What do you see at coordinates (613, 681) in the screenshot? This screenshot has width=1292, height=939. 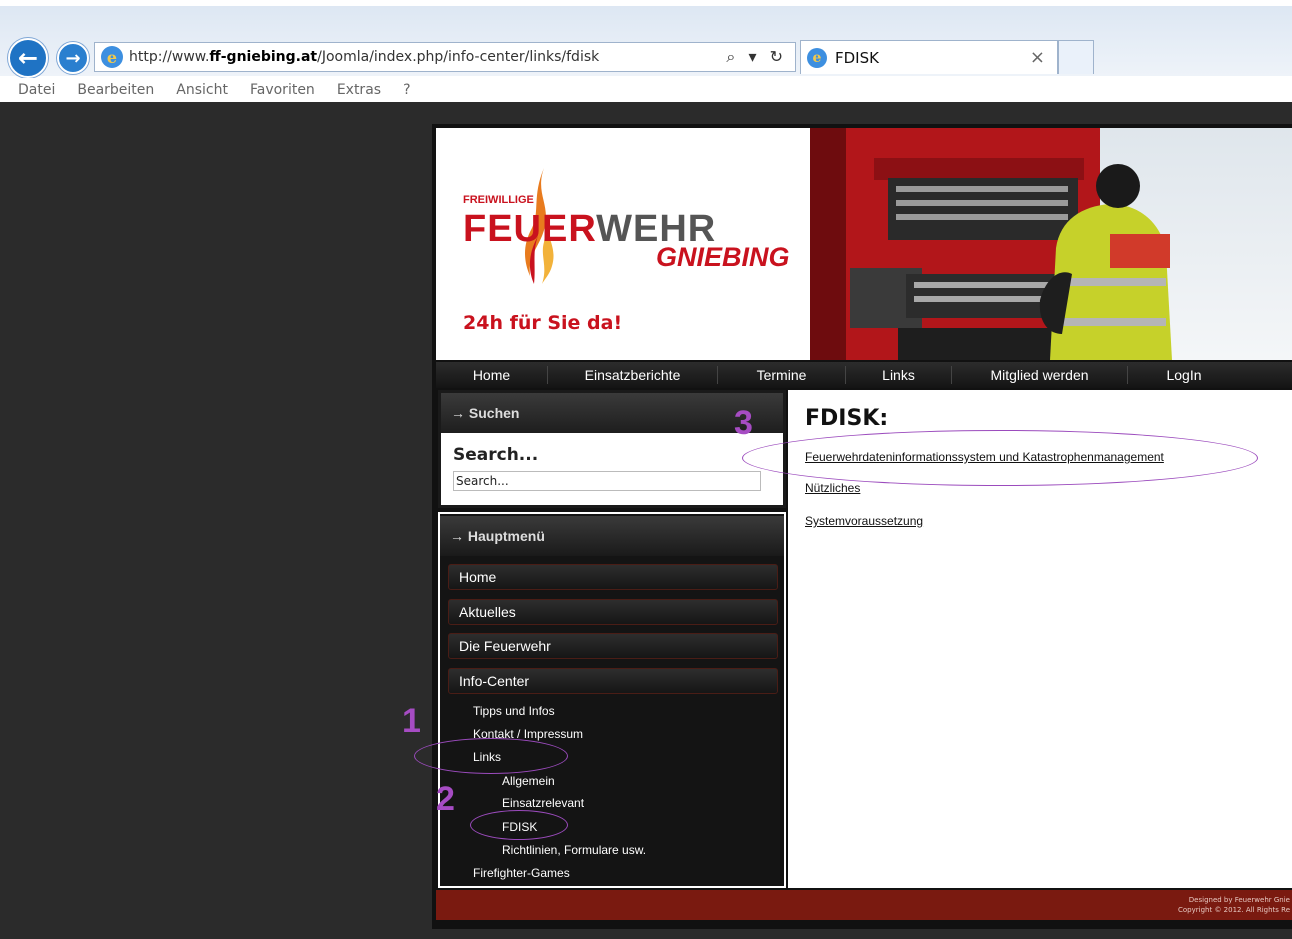 I see `menu-item-info-center: Info-Center` at bounding box center [613, 681].